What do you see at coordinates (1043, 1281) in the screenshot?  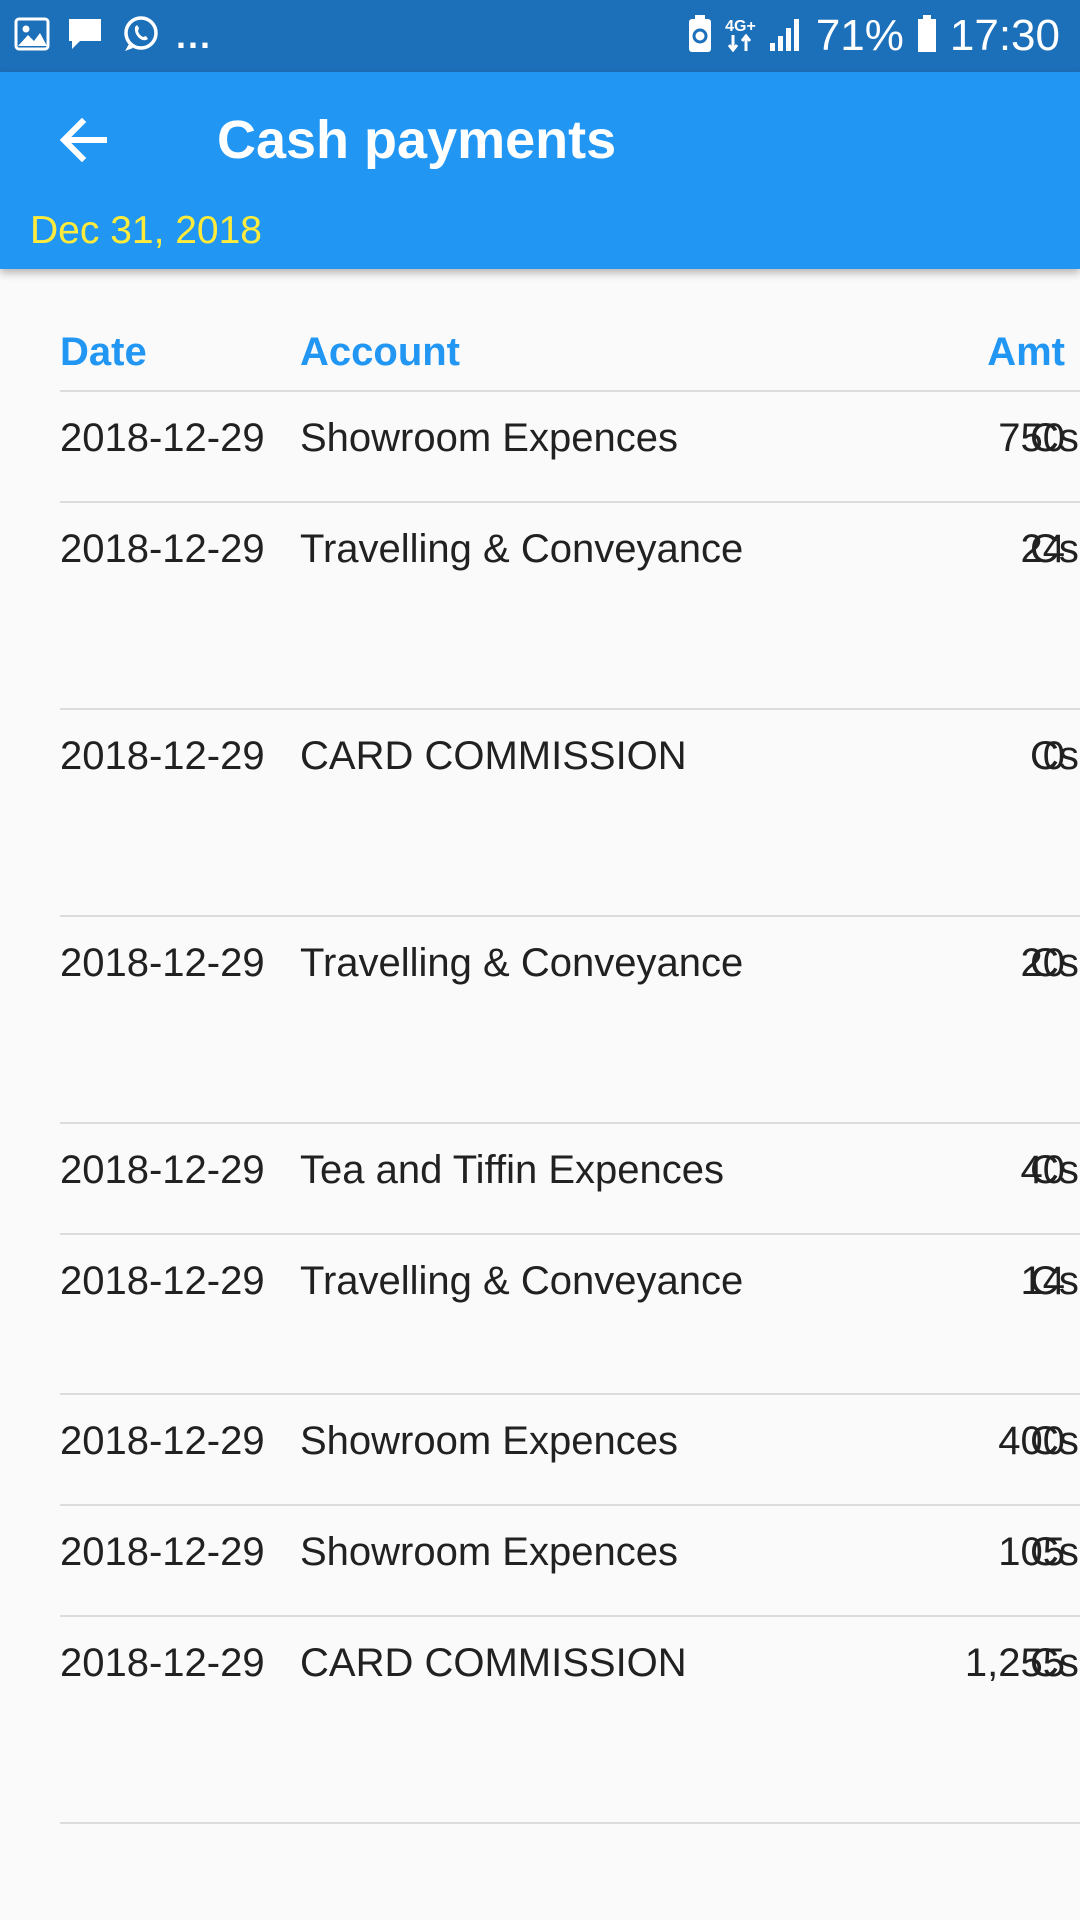 I see `row-amount: 14` at bounding box center [1043, 1281].